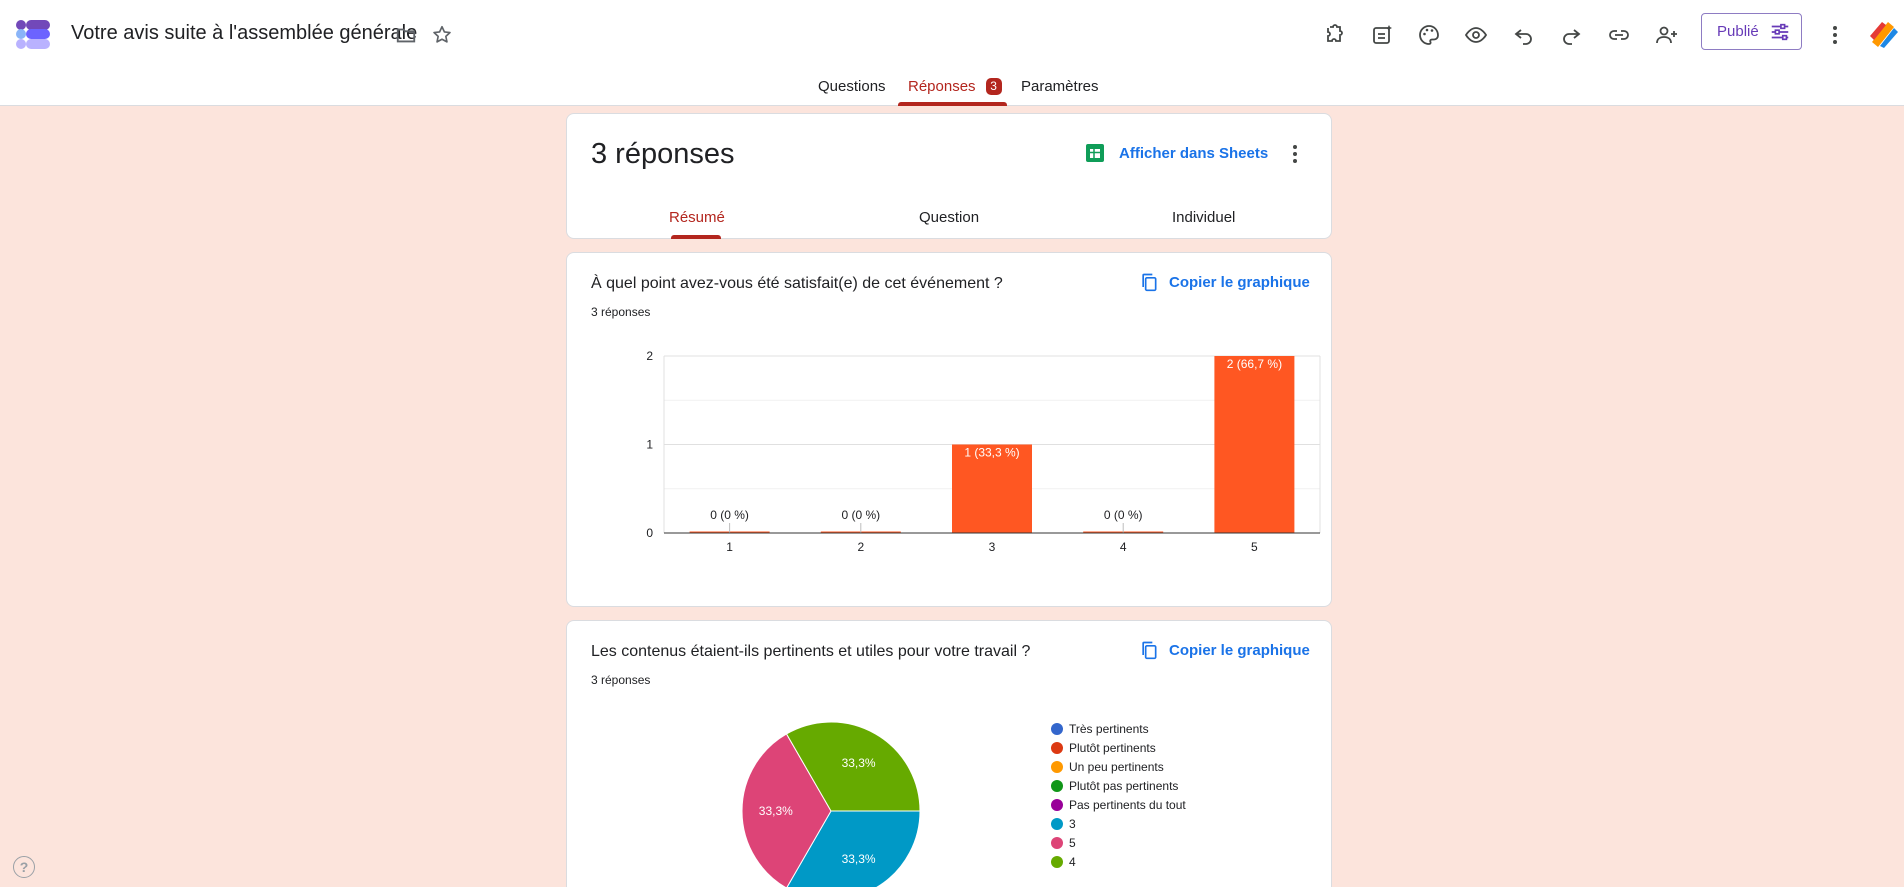  What do you see at coordinates (1524, 35) in the screenshot?
I see `undo-icon` at bounding box center [1524, 35].